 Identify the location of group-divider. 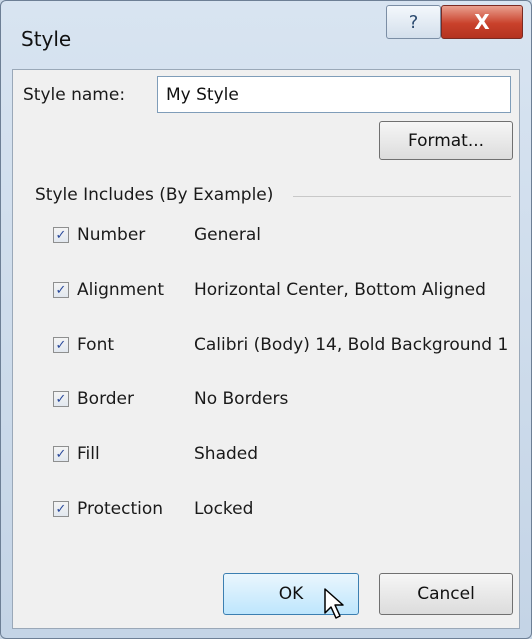
(402, 196).